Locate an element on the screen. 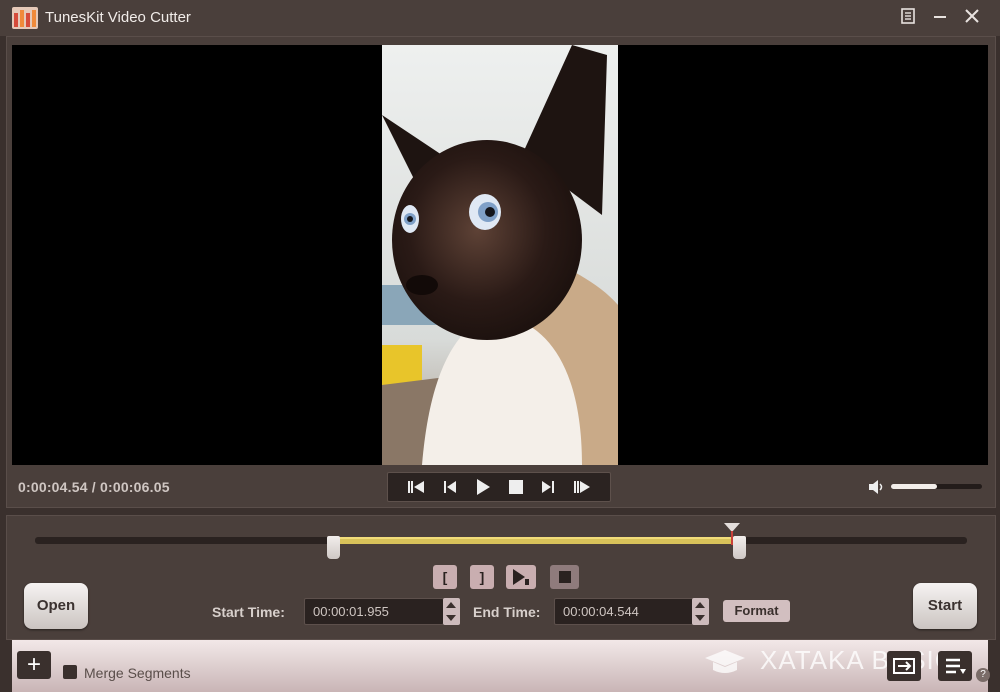  playhead-line is located at coordinates (732, 538).